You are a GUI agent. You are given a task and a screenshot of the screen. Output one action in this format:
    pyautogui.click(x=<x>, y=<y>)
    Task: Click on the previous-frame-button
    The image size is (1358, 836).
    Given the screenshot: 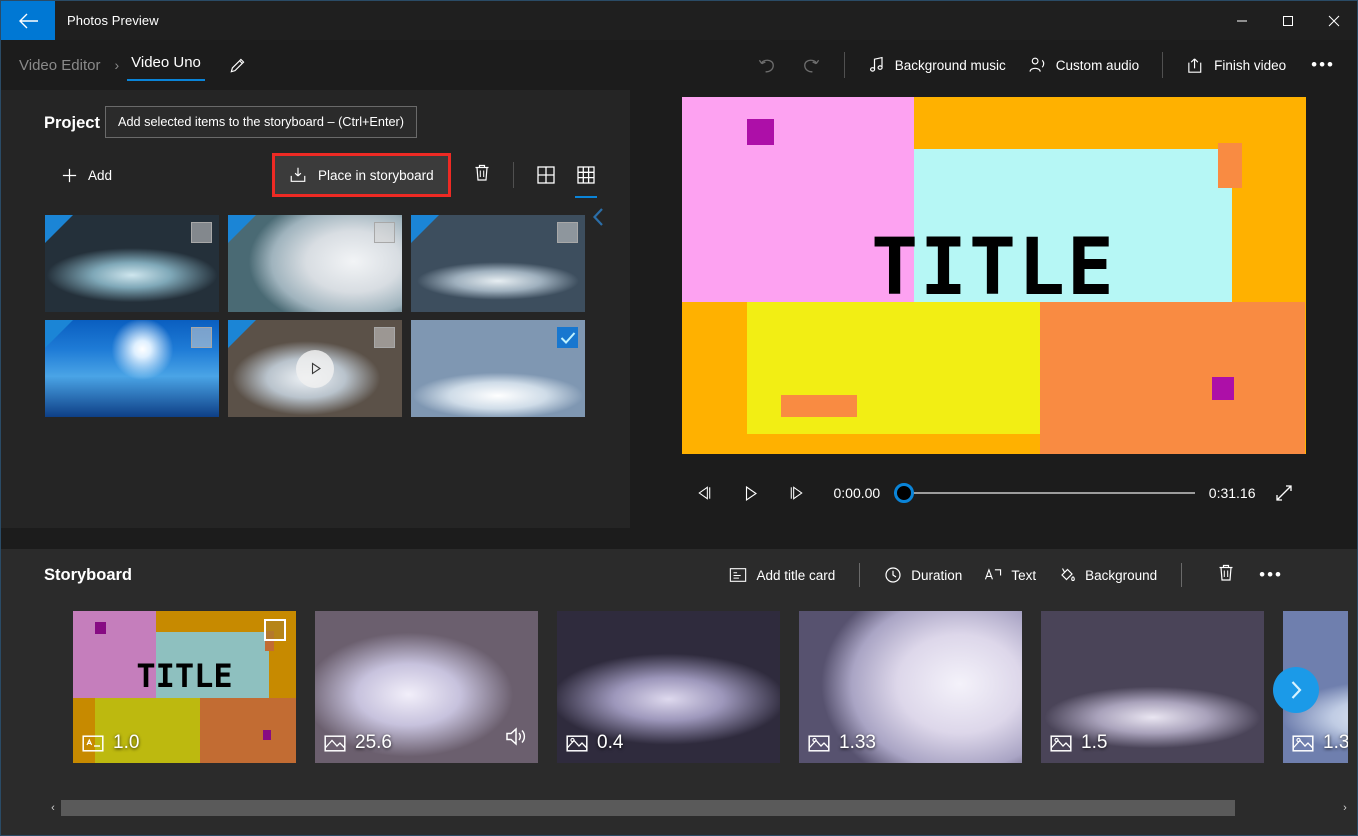 What is the action you would take?
    pyautogui.click(x=705, y=493)
    